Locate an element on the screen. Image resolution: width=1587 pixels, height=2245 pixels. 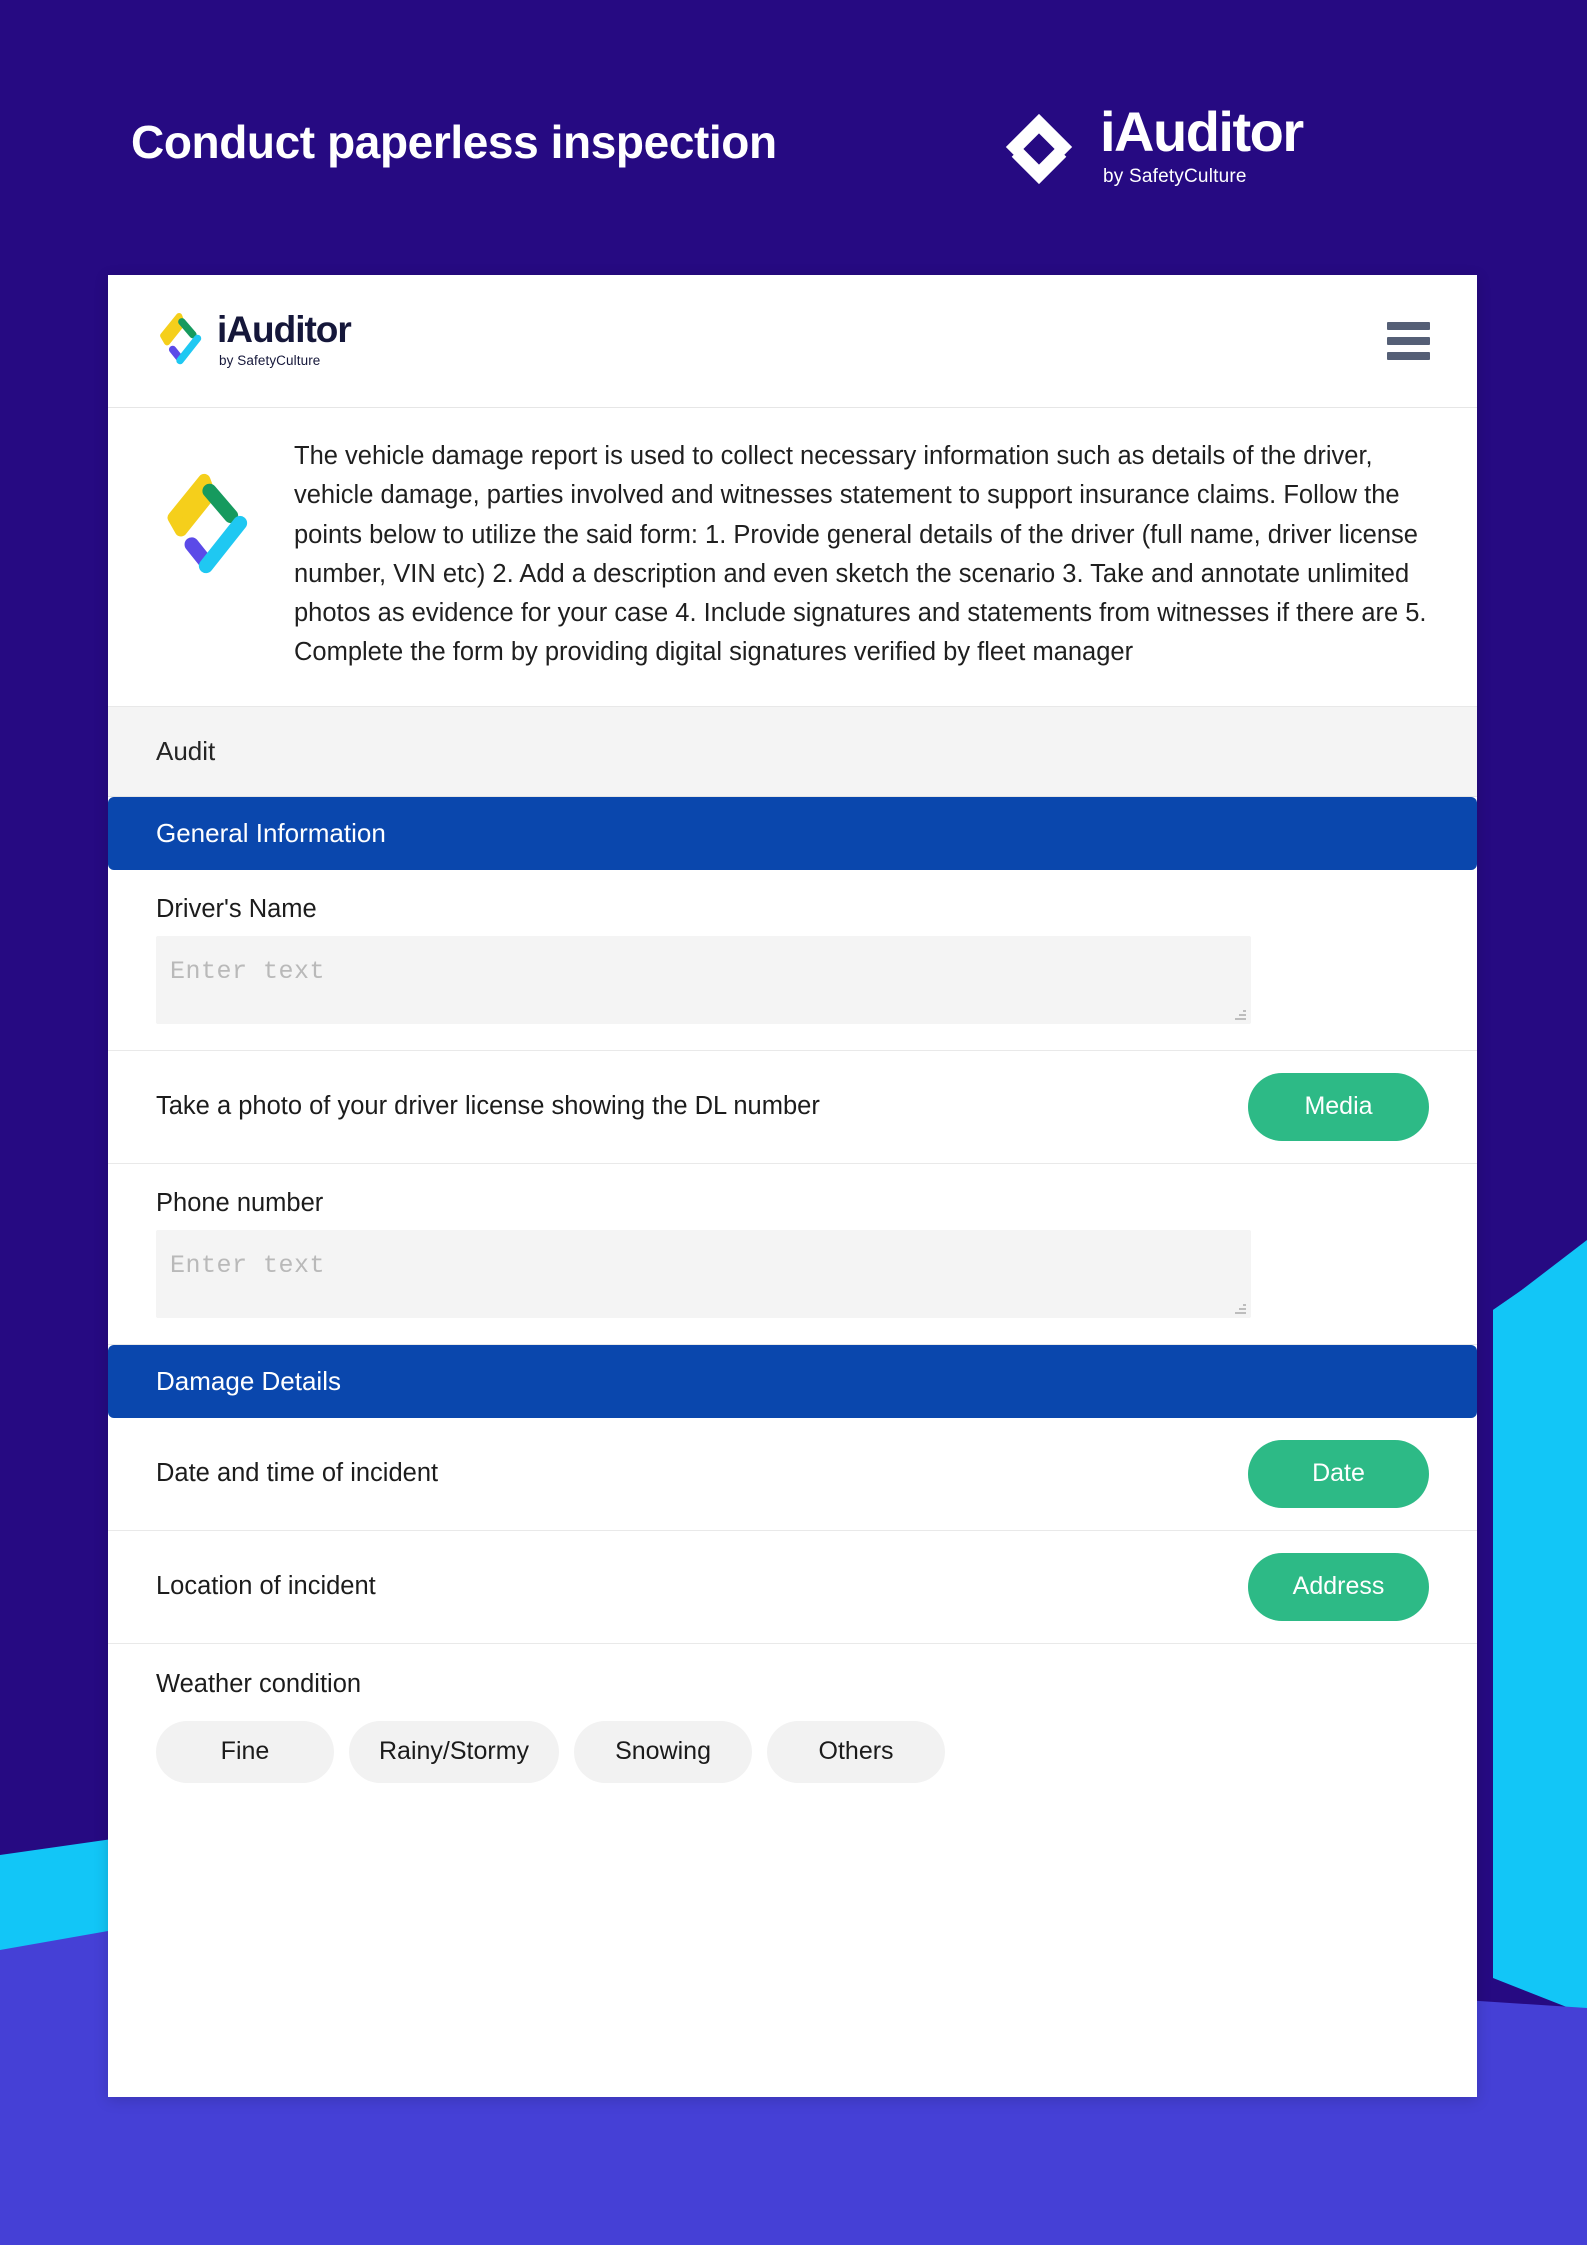
hamburger-menu-icon is located at coordinates (1408, 341).